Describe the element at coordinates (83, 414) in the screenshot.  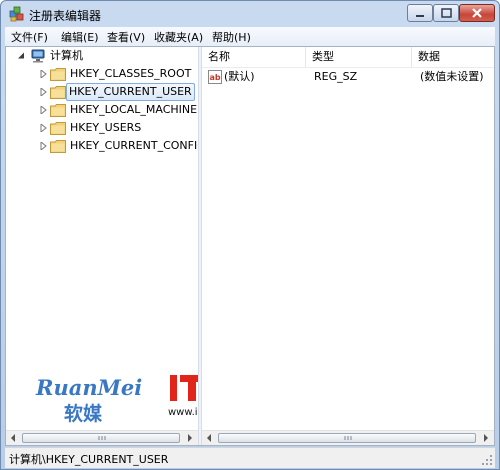
I see `ruanmei-logo-cjk: 软媒` at that location.